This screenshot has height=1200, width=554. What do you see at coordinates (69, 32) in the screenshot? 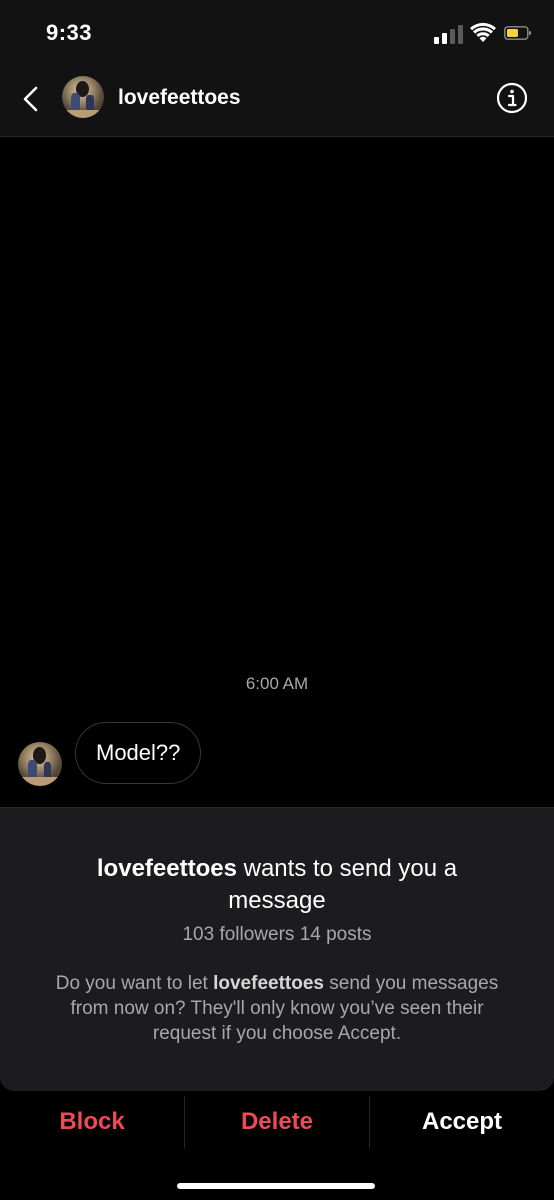
I see `status-time: 9:33` at bounding box center [69, 32].